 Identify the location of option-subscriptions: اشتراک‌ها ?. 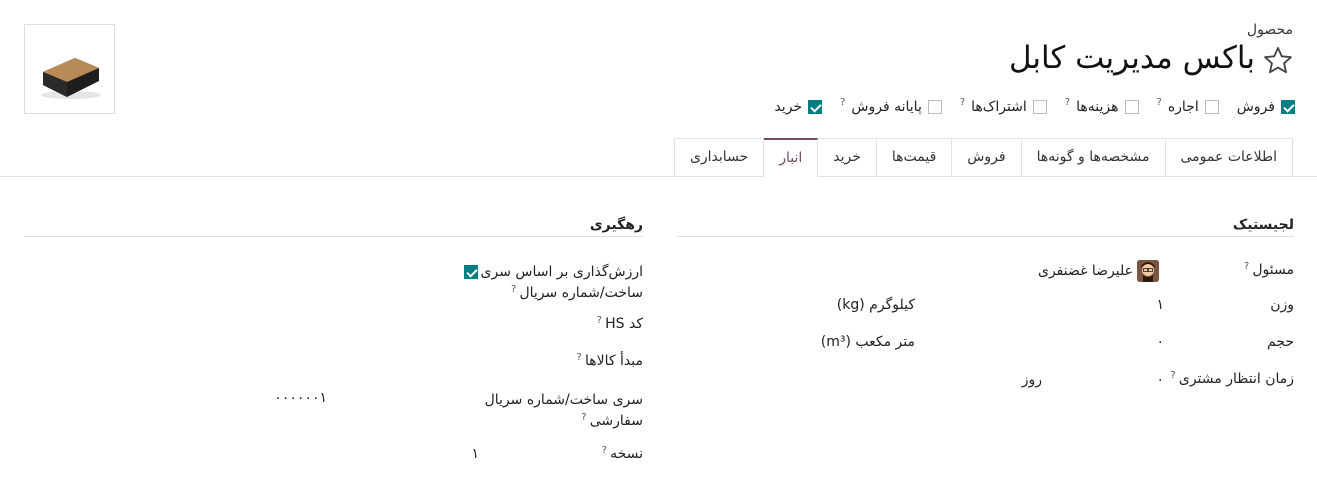
(1003, 106).